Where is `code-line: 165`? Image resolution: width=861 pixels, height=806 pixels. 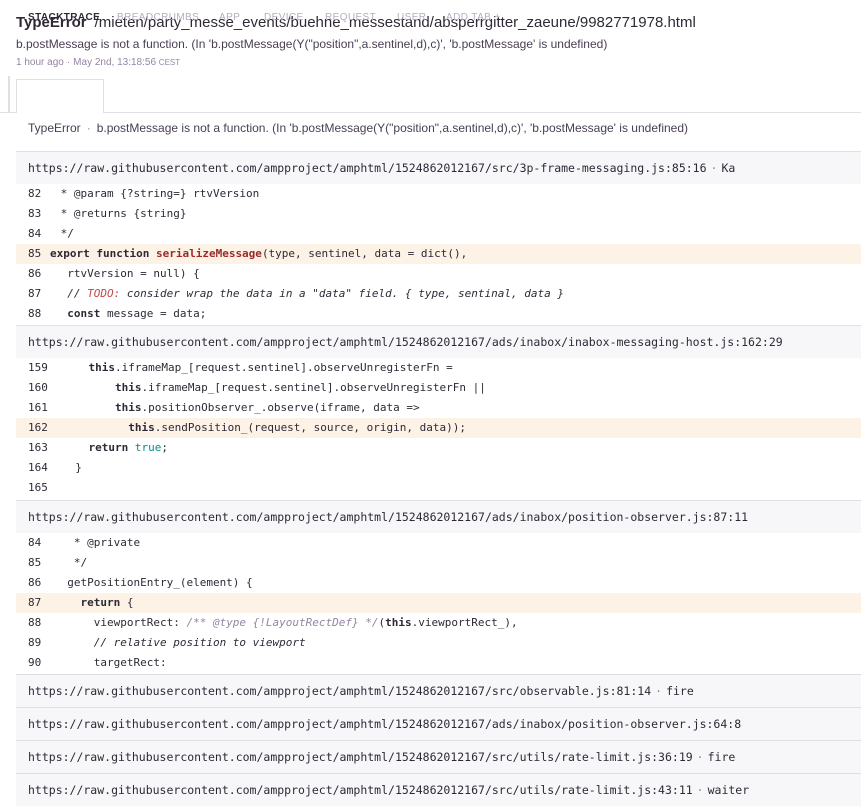
code-line: 165 is located at coordinates (438, 488).